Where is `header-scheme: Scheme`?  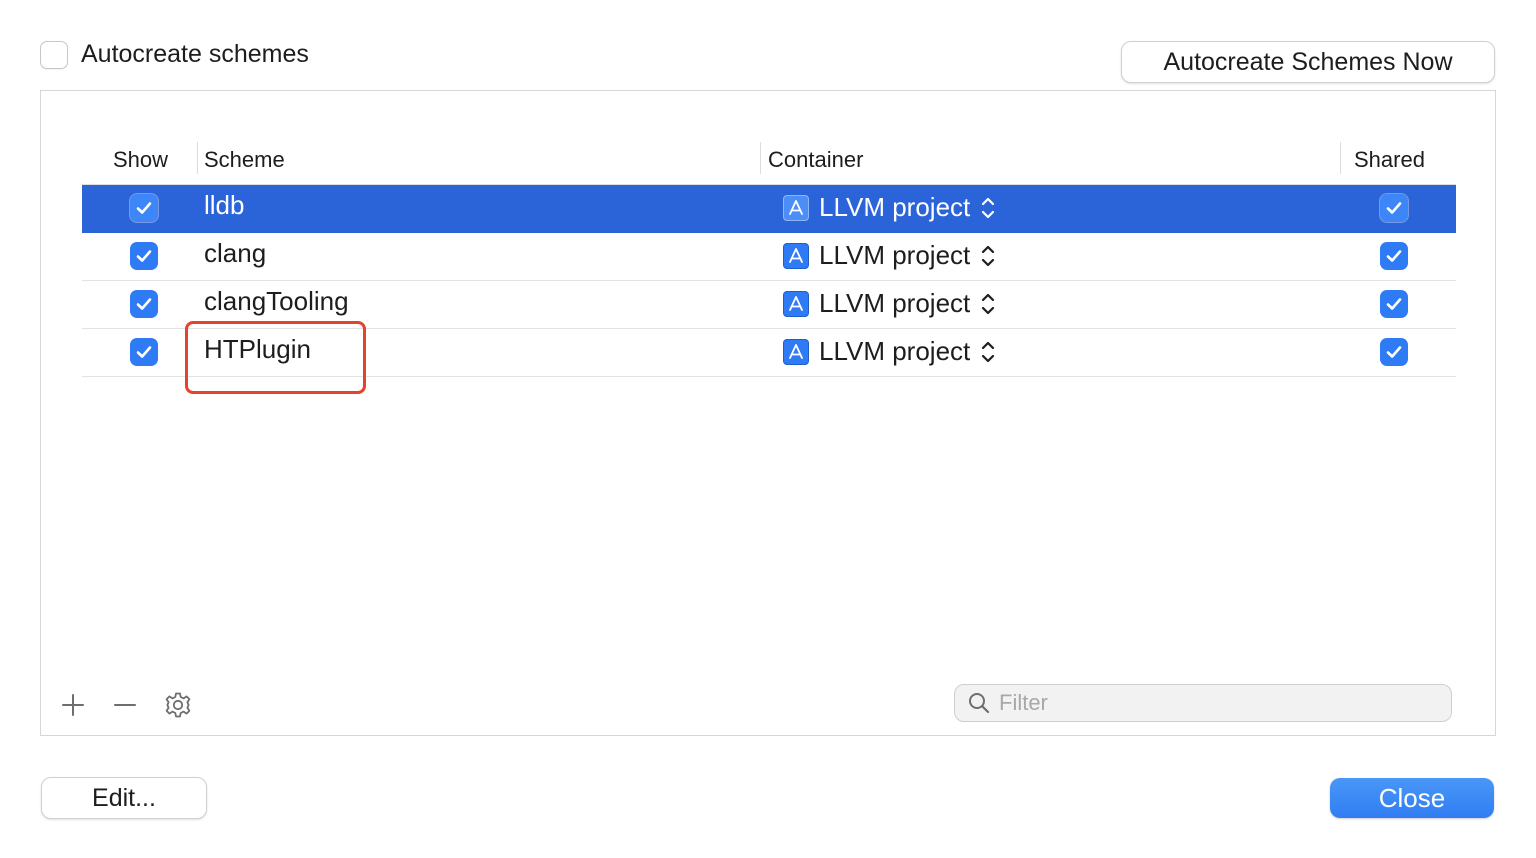
header-scheme: Scheme is located at coordinates (244, 160).